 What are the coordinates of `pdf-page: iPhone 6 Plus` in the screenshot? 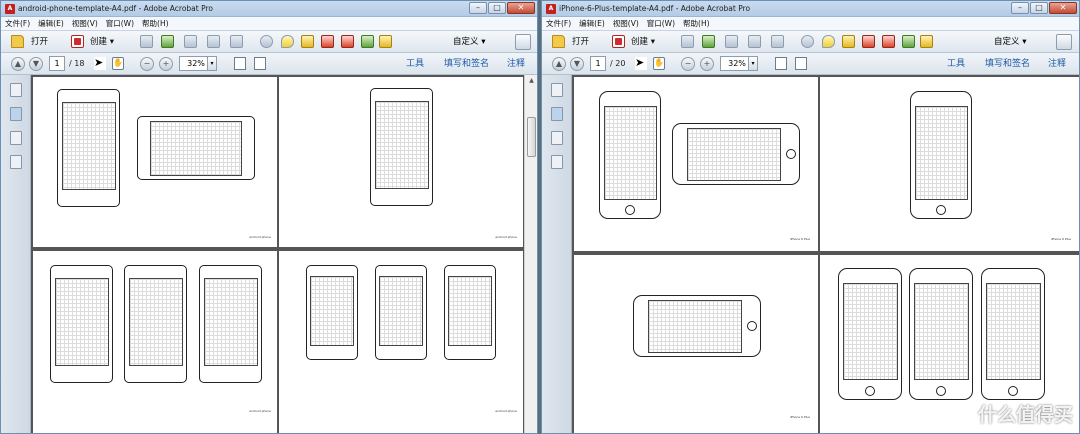 It's located at (949, 164).